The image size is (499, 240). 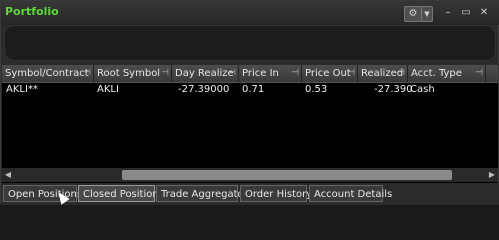 What do you see at coordinates (253, 89) in the screenshot?
I see `cell-price-in: 0.71` at bounding box center [253, 89].